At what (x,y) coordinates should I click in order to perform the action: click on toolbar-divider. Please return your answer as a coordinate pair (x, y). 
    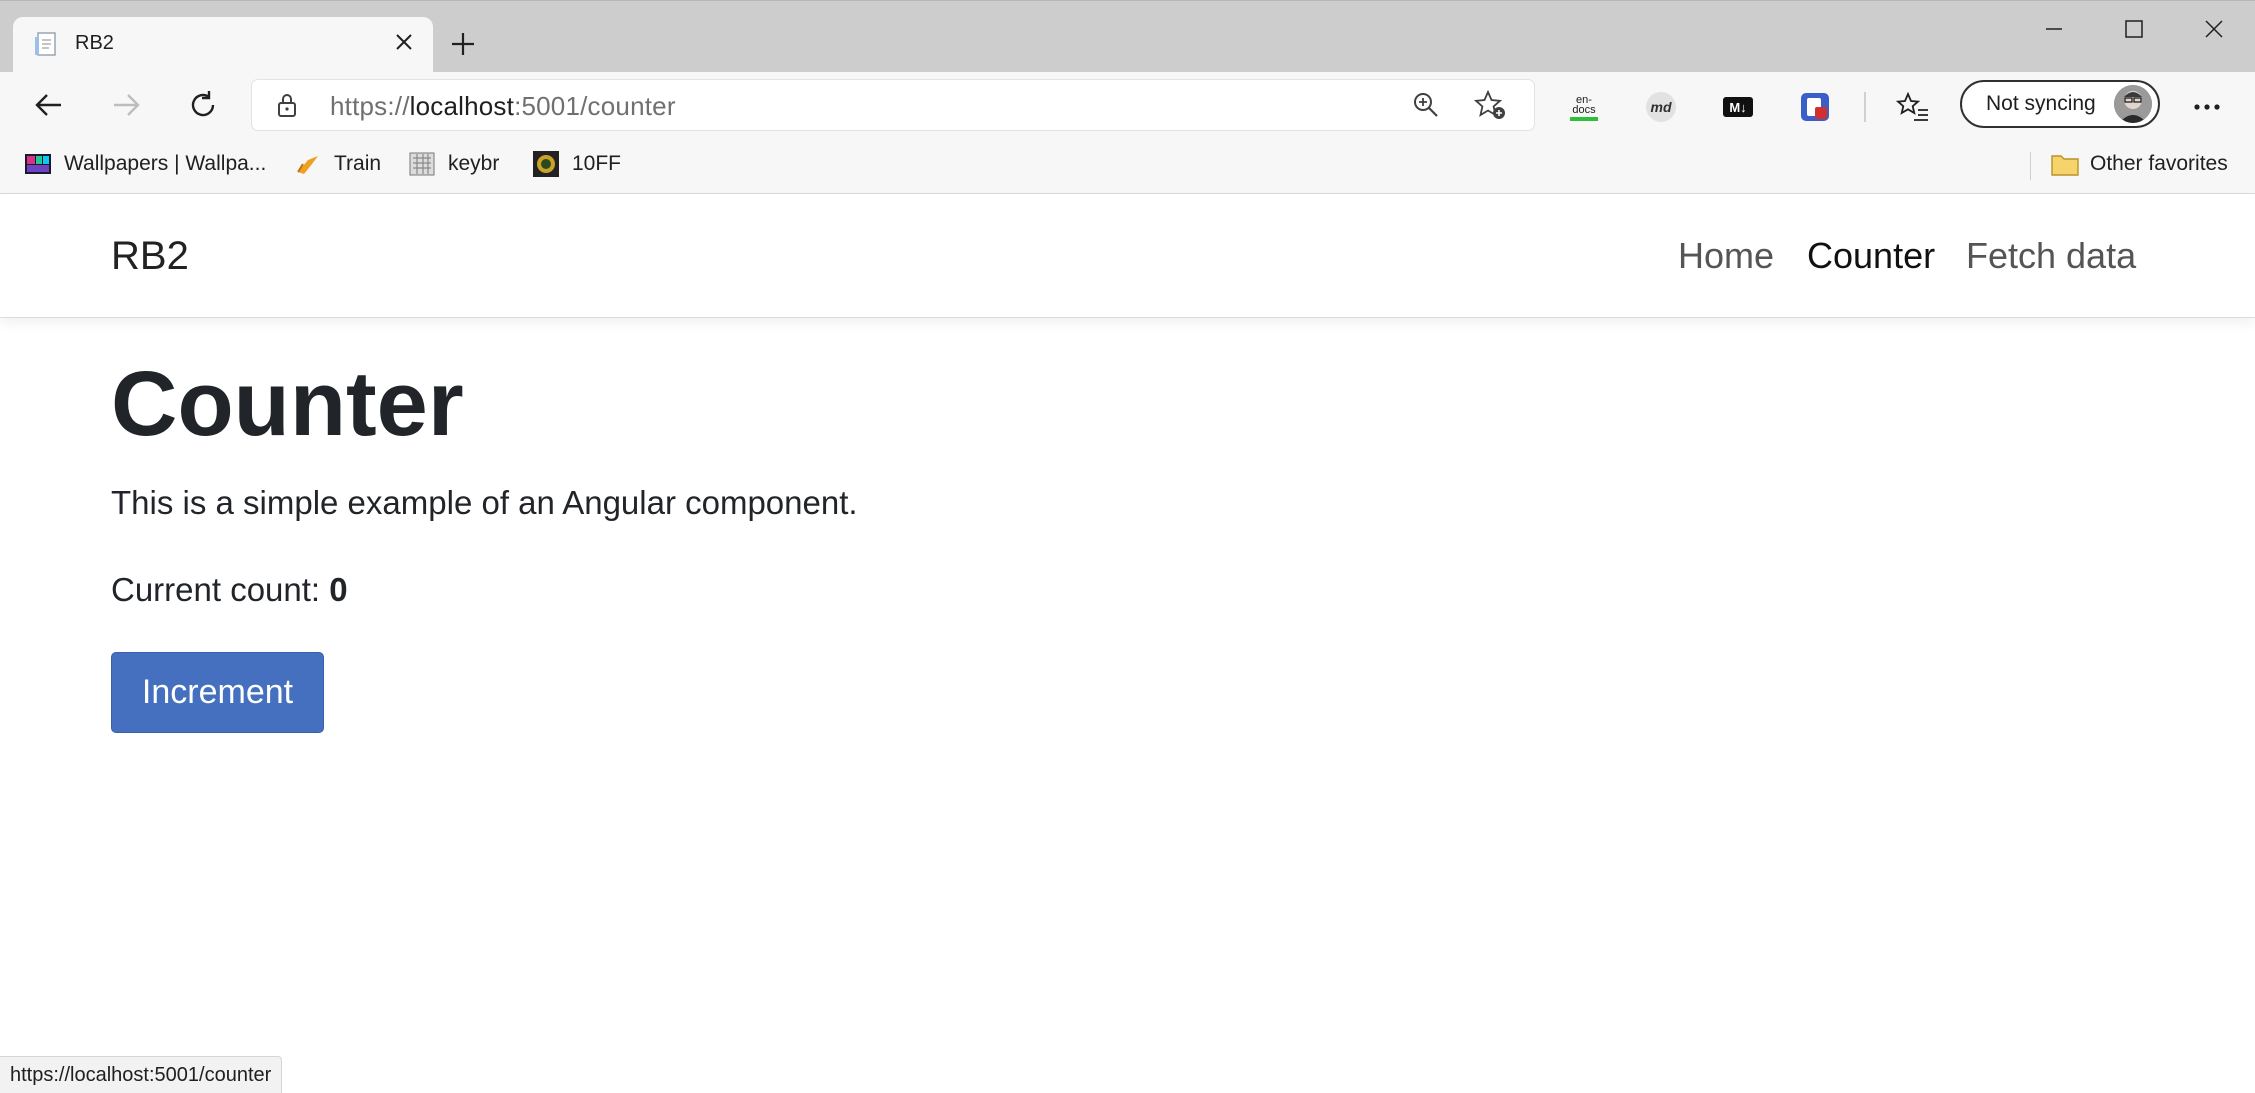
    Looking at the image, I should click on (1865, 107).